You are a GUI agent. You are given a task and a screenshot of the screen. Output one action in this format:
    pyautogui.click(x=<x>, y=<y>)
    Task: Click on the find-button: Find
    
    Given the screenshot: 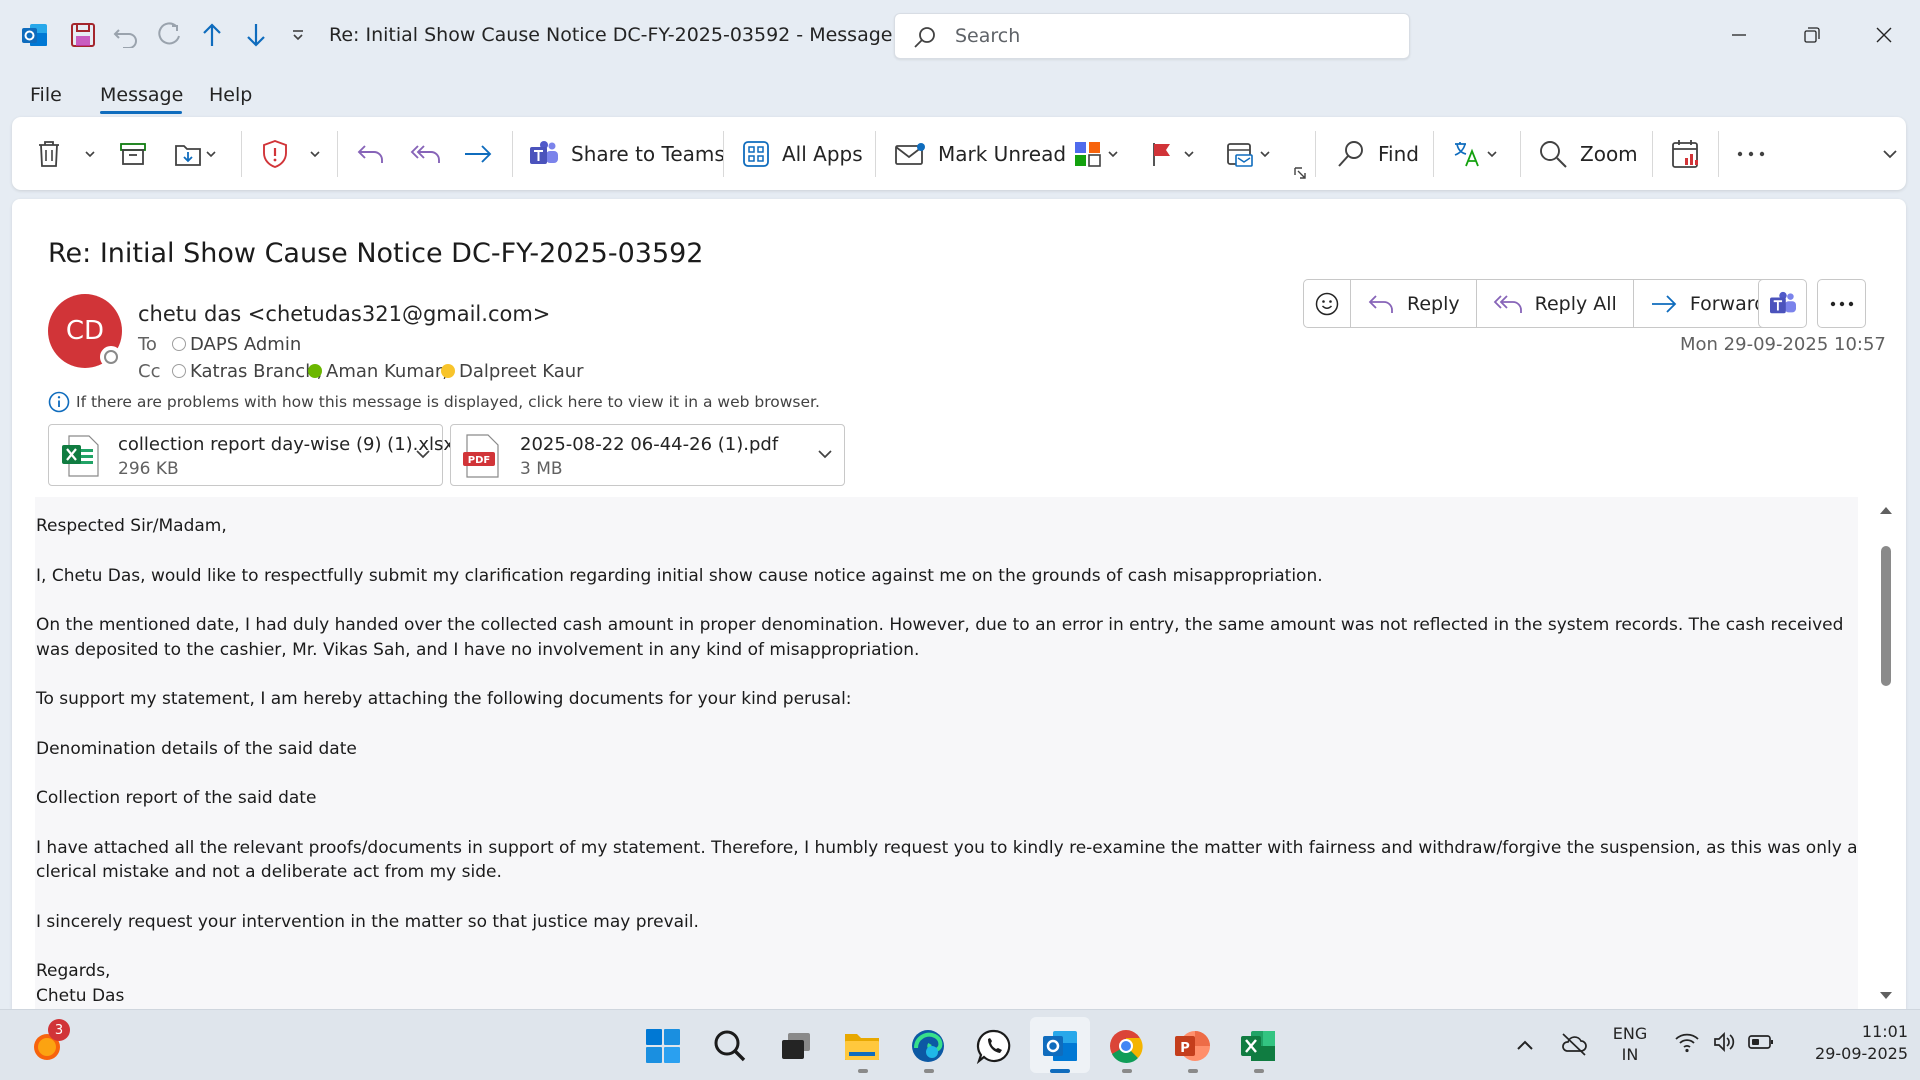 What is the action you would take?
    pyautogui.click(x=1377, y=153)
    